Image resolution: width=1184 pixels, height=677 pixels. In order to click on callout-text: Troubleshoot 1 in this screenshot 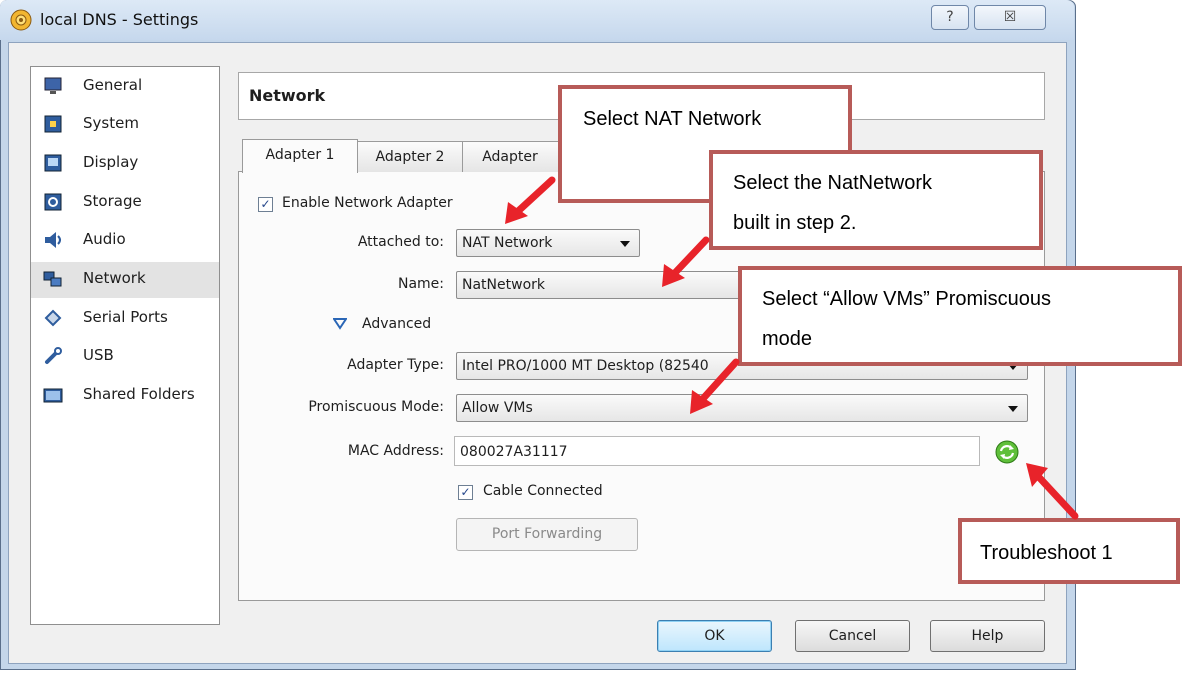, I will do `click(1046, 553)`.